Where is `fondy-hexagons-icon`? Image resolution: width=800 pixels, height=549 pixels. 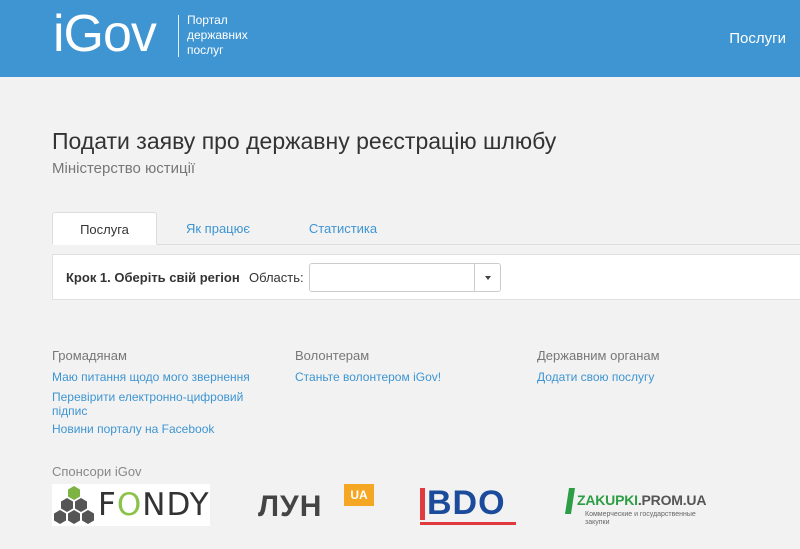
fondy-hexagons-icon is located at coordinates (74, 505).